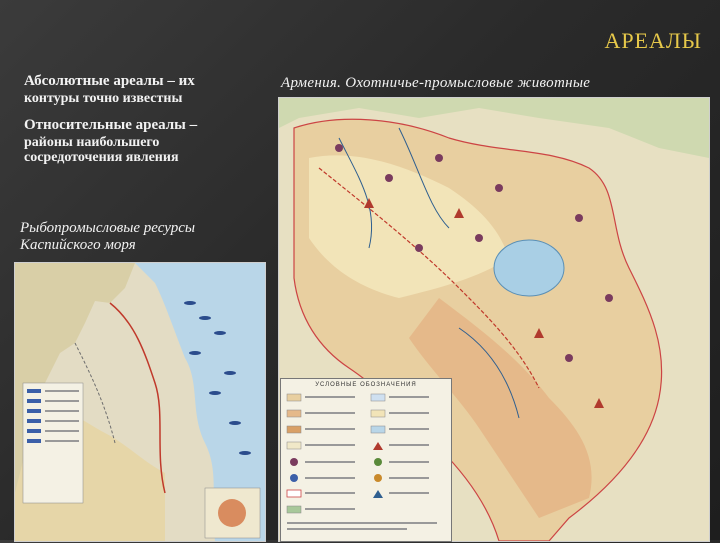 The image size is (720, 543). What do you see at coordinates (366, 385) in the screenshot?
I see `legend-title: УСЛОВНЫЕ ОБОЗНАЧЕНИЯ` at bounding box center [366, 385].